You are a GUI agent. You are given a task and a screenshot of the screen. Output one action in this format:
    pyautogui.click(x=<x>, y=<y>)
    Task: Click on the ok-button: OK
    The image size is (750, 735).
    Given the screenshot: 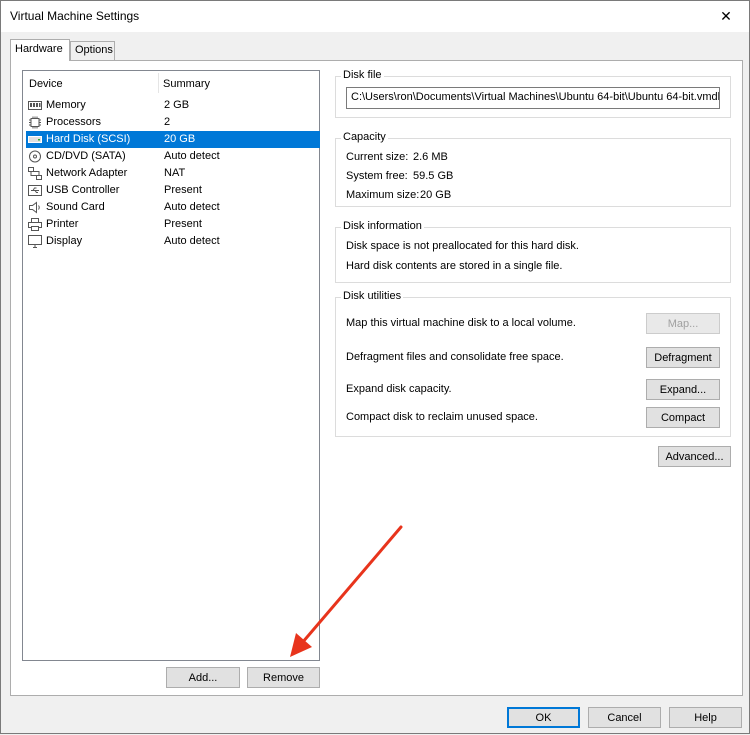 What is the action you would take?
    pyautogui.click(x=543, y=717)
    